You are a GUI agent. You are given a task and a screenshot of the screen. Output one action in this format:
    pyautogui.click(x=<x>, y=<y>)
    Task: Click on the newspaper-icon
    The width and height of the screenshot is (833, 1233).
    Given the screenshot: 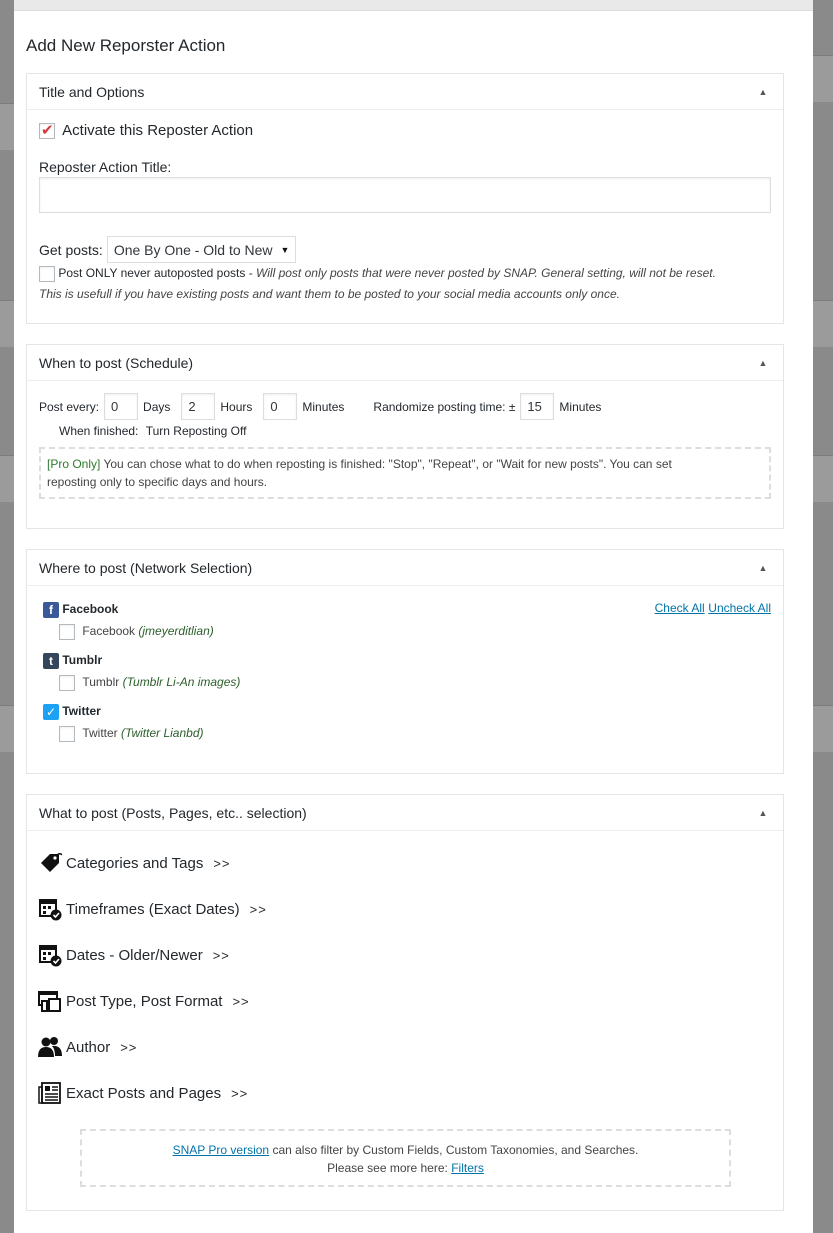 What is the action you would take?
    pyautogui.click(x=49, y=1093)
    